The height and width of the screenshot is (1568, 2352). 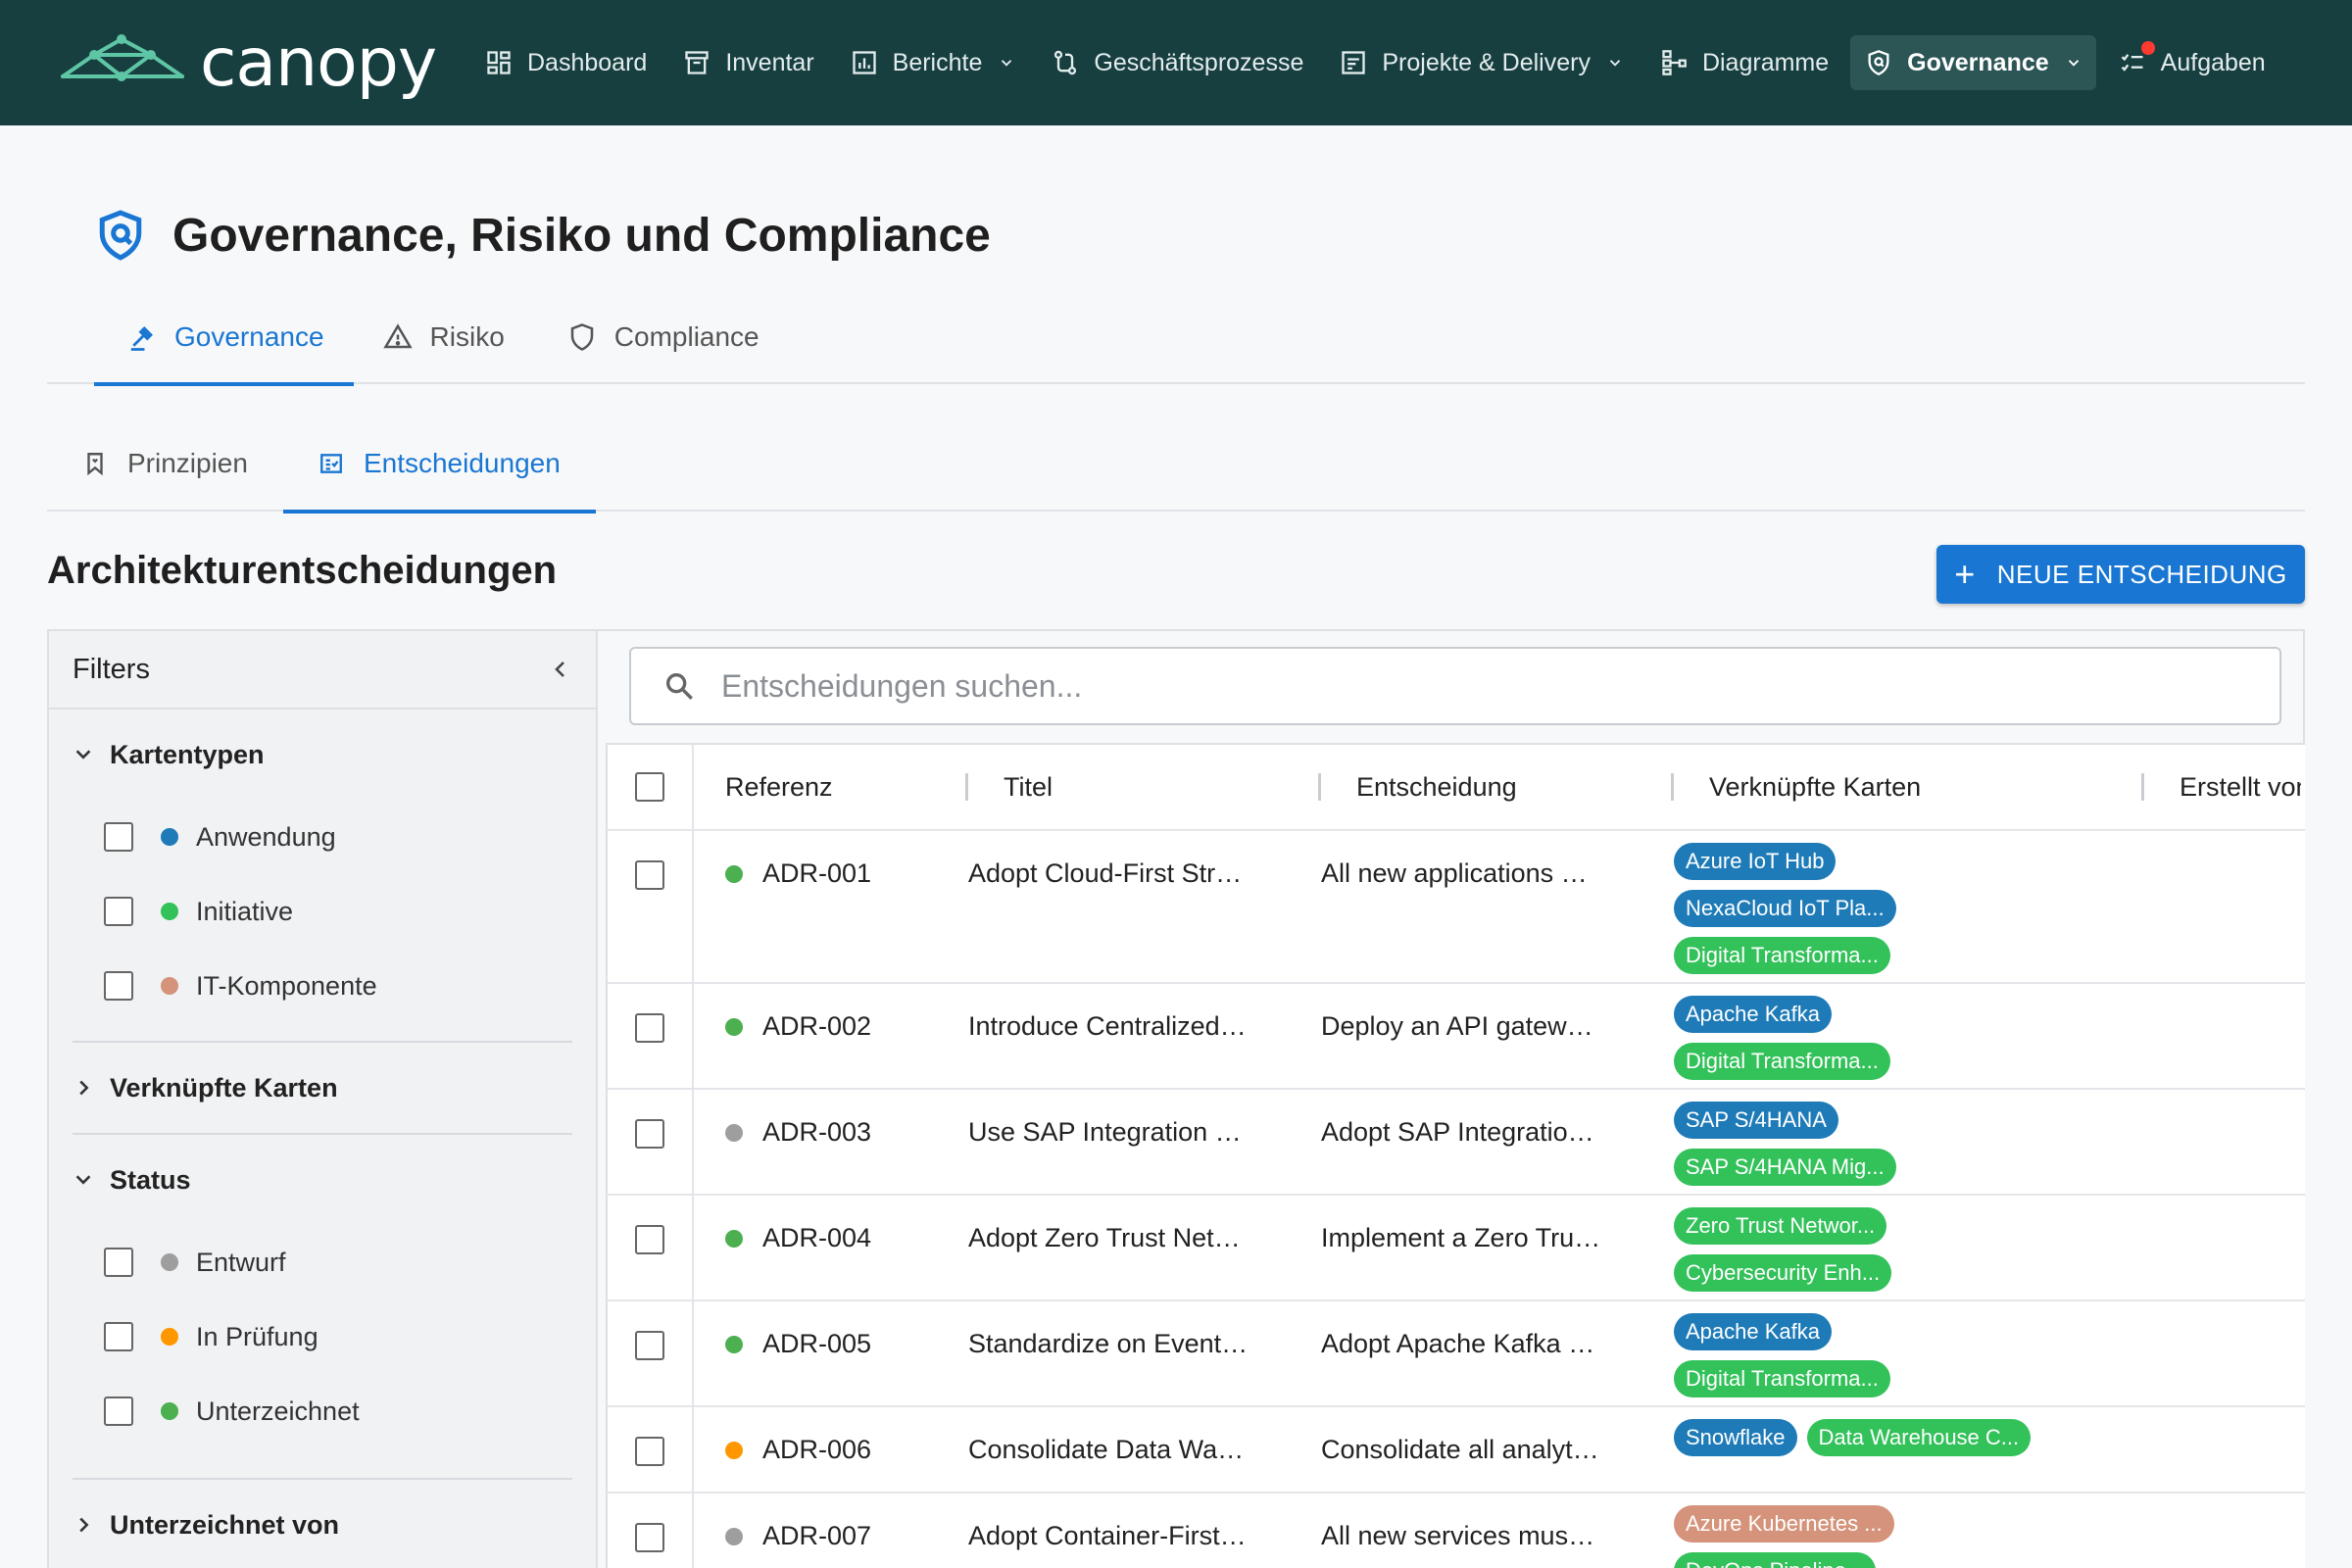 What do you see at coordinates (318, 63) in the screenshot?
I see `brand-name: canopy` at bounding box center [318, 63].